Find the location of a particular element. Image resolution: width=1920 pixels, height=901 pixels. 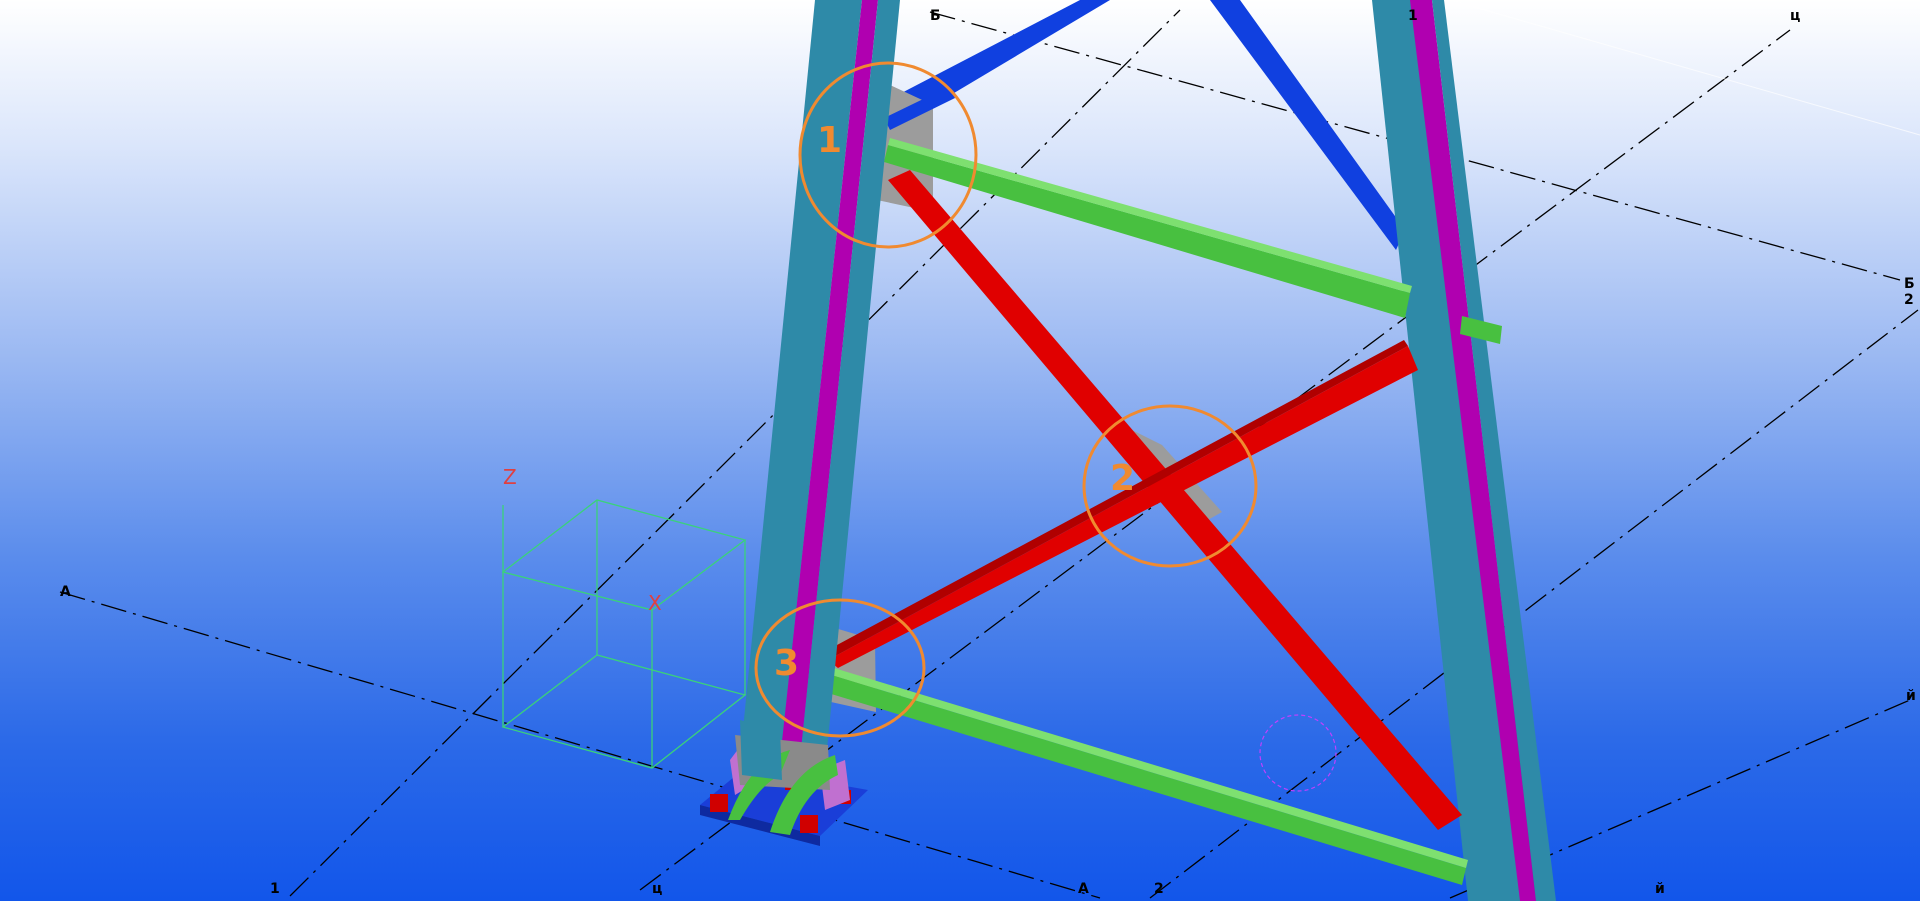

red-brace-ascending is located at coordinates (1123, 507).